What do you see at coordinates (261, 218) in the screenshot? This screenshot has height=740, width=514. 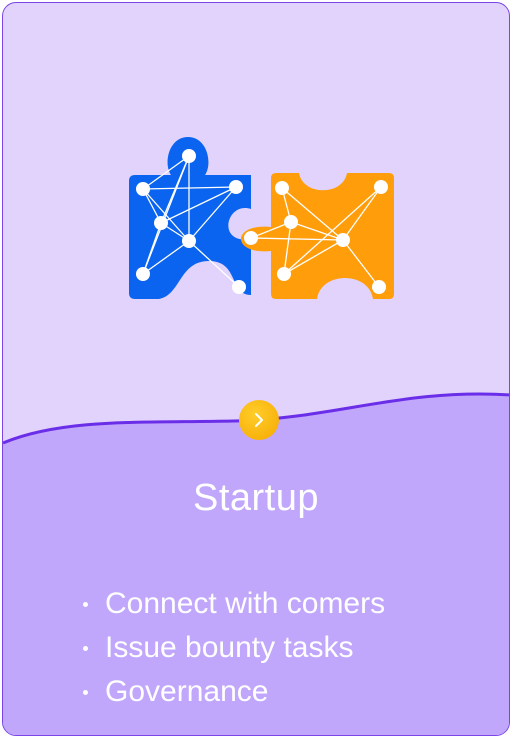 I see `puzzle-network-icon` at bounding box center [261, 218].